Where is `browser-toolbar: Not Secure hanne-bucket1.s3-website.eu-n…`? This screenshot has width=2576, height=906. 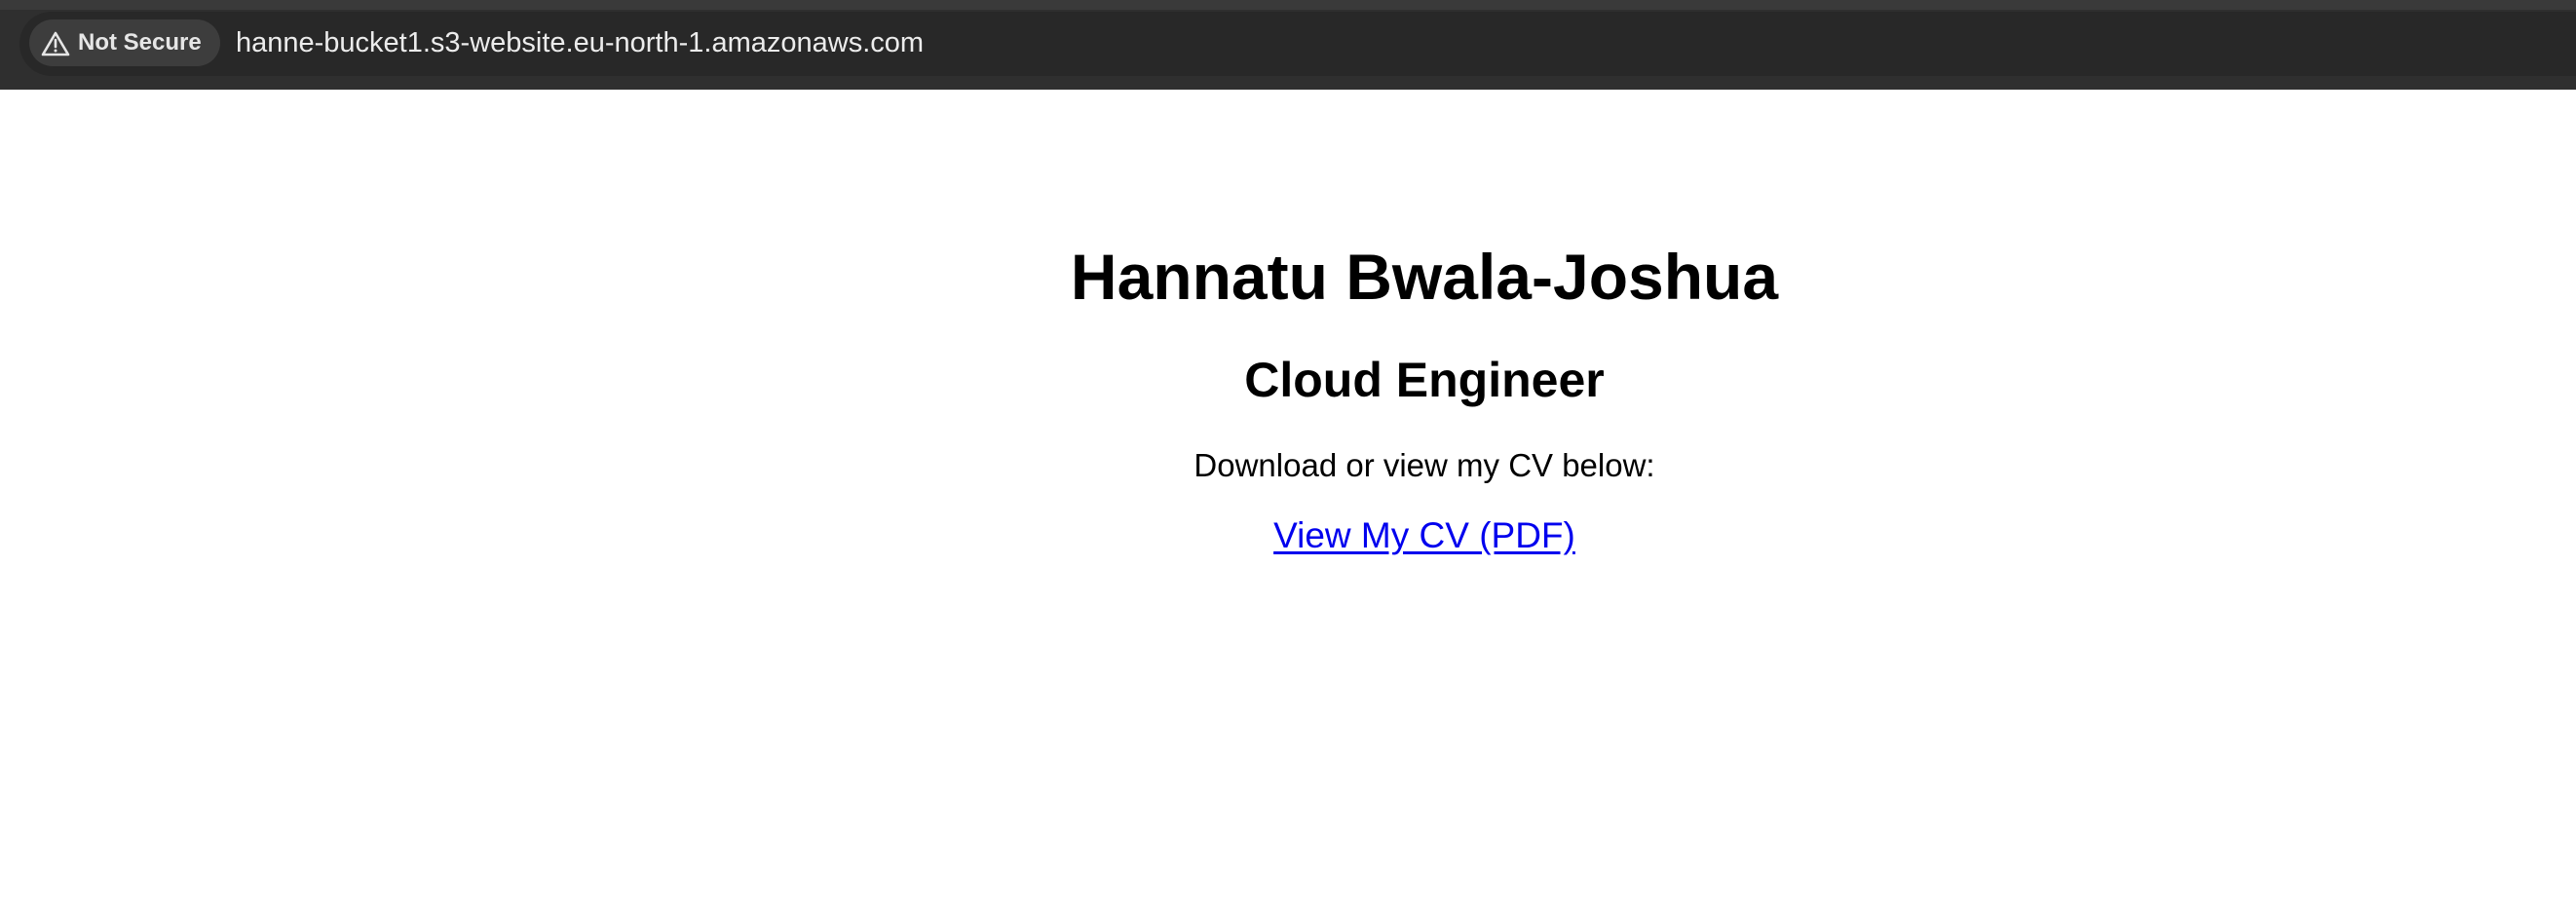
browser-toolbar: Not Secure hanne-bucket1.s3-website.eu-n… is located at coordinates (1288, 45).